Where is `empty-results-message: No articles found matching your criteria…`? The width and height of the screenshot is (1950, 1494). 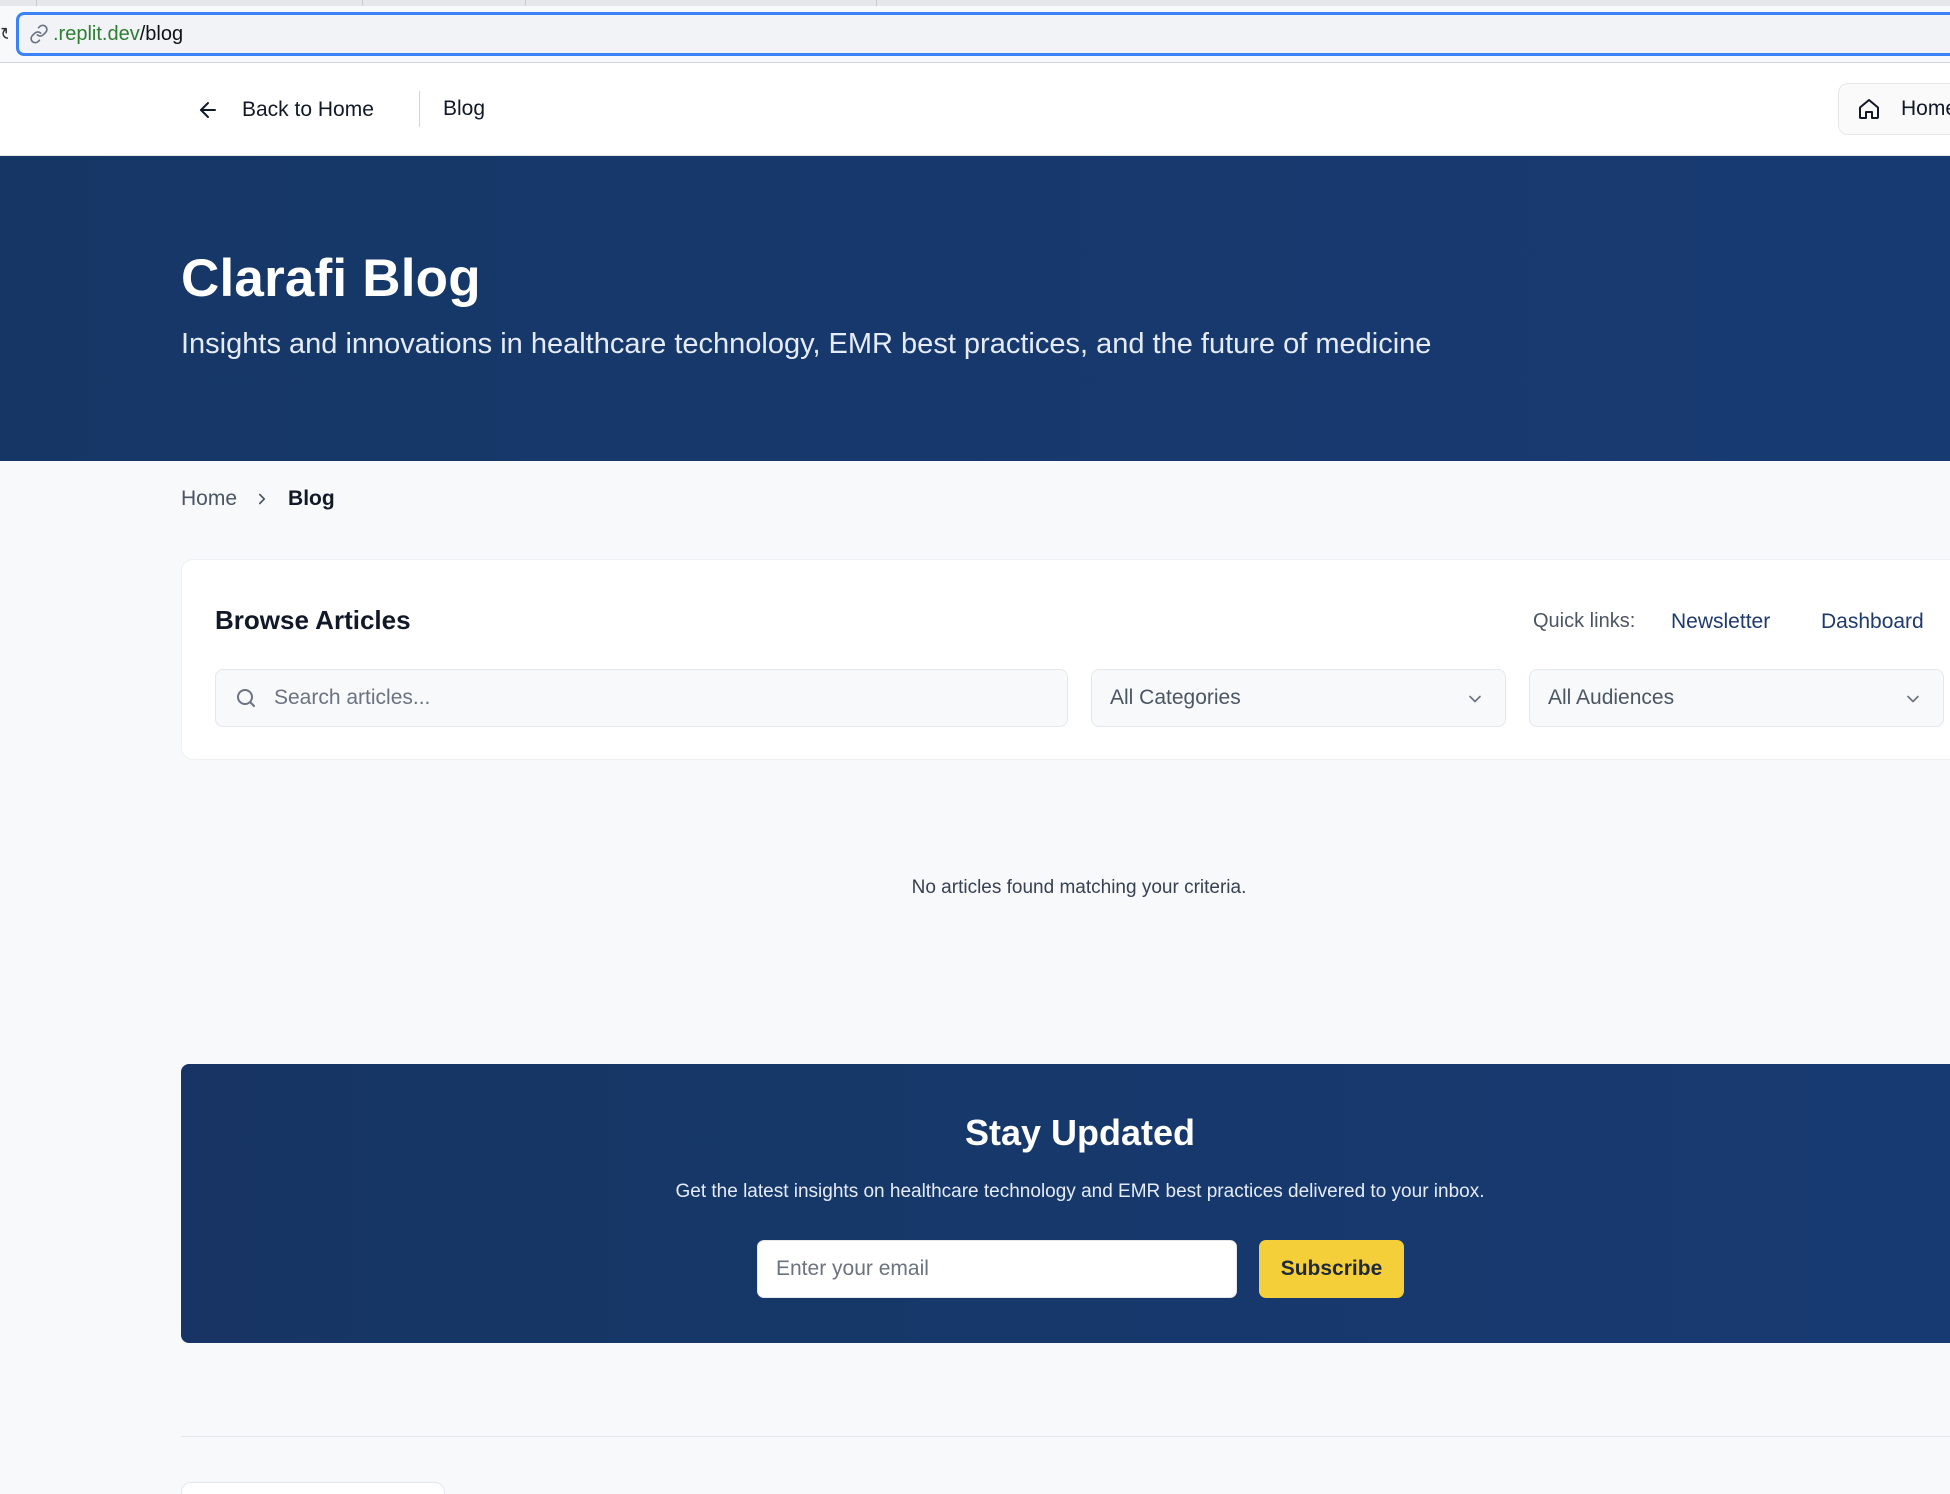 empty-results-message: No articles found matching your criteria… is located at coordinates (1079, 887).